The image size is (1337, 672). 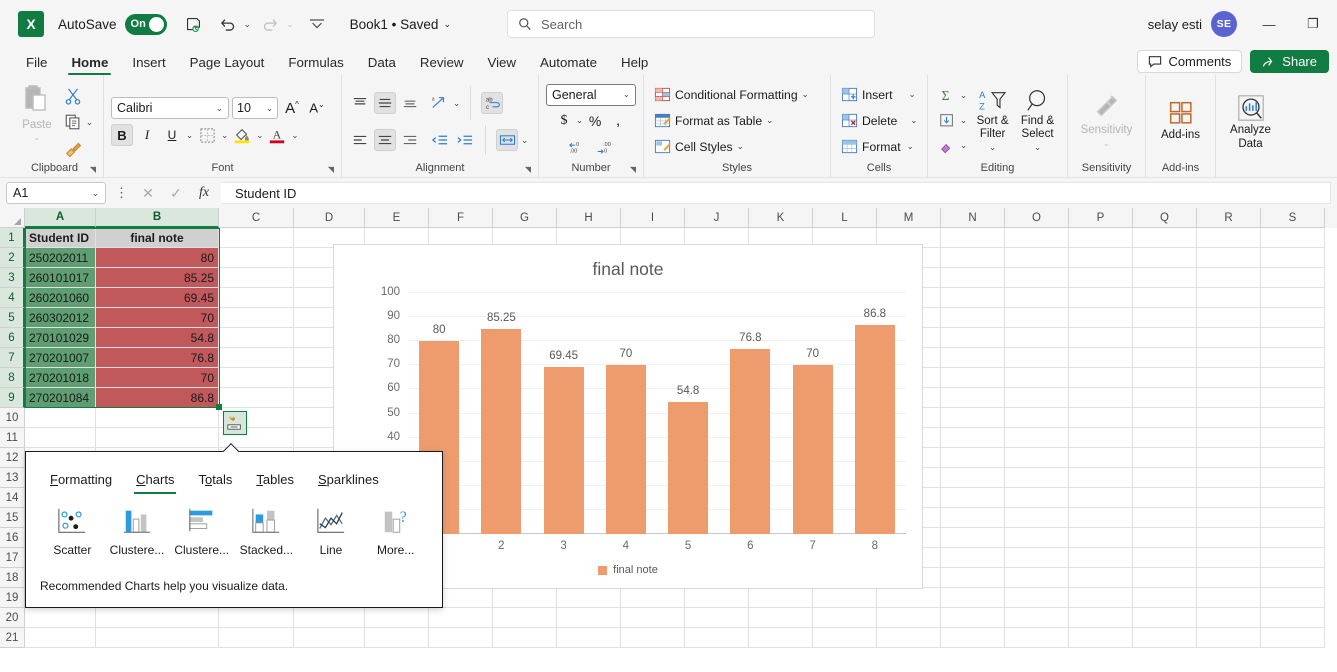 What do you see at coordinates (1165, 398) in the screenshot?
I see `cell-q9` at bounding box center [1165, 398].